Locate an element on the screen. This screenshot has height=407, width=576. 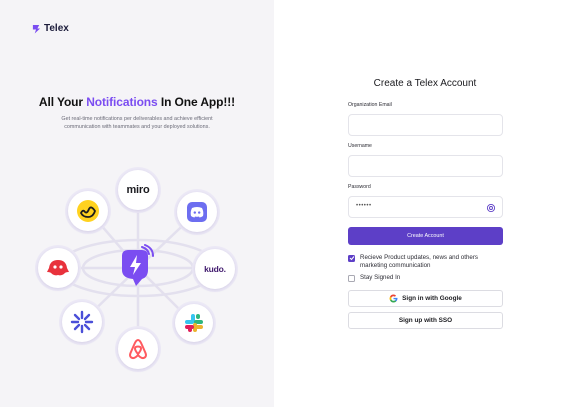
stay-signed-checkbox is located at coordinates (351, 278).